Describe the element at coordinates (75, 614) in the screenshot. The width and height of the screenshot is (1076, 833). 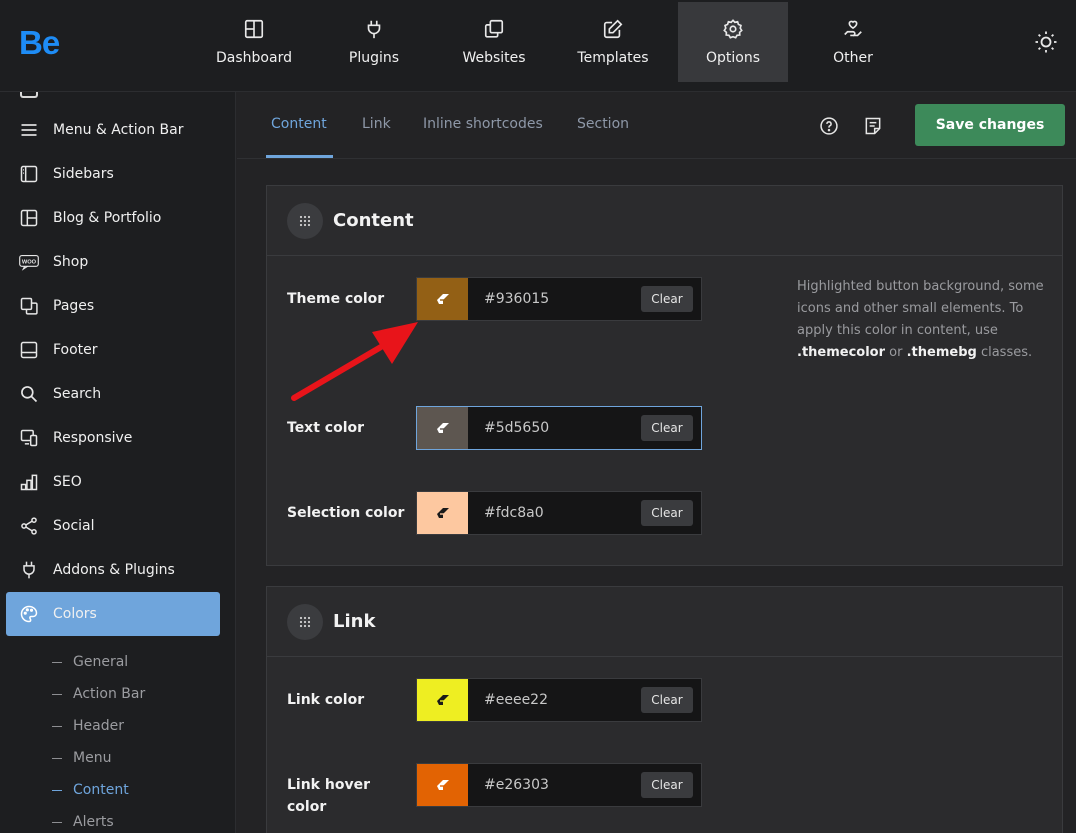
I see `sidebar-item-label: Colors` at that location.